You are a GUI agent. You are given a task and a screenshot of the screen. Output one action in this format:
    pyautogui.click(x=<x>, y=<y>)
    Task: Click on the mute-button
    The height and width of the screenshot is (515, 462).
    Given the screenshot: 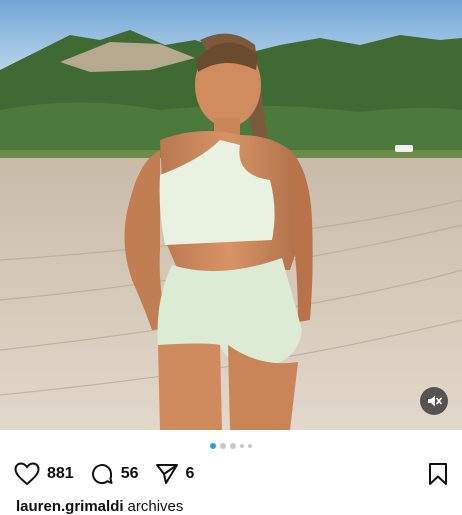 What is the action you would take?
    pyautogui.click(x=434, y=401)
    